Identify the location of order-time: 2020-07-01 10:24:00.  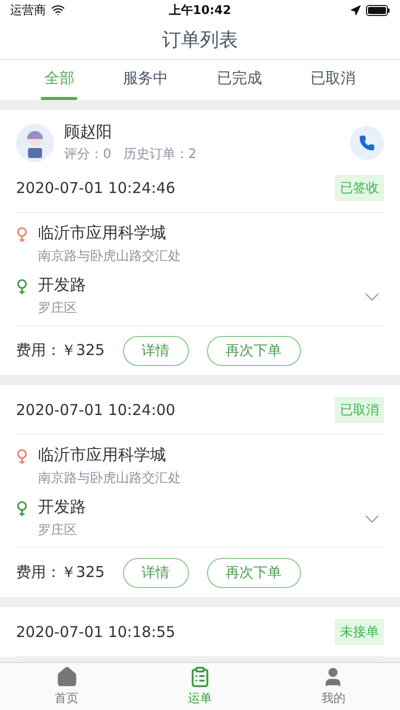
(96, 409).